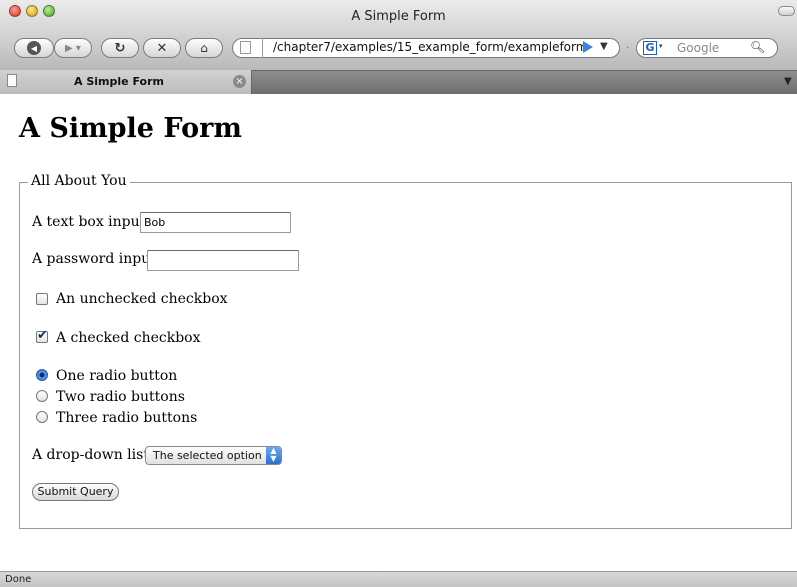  Describe the element at coordinates (93, 455) in the screenshot. I see `dropdown-label: A drop-down list:` at that location.